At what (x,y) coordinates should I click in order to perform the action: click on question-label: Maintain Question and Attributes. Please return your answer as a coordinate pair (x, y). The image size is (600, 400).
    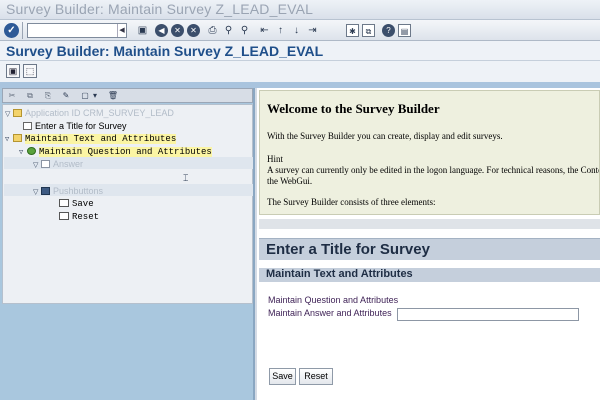
    Looking at the image, I should click on (333, 300).